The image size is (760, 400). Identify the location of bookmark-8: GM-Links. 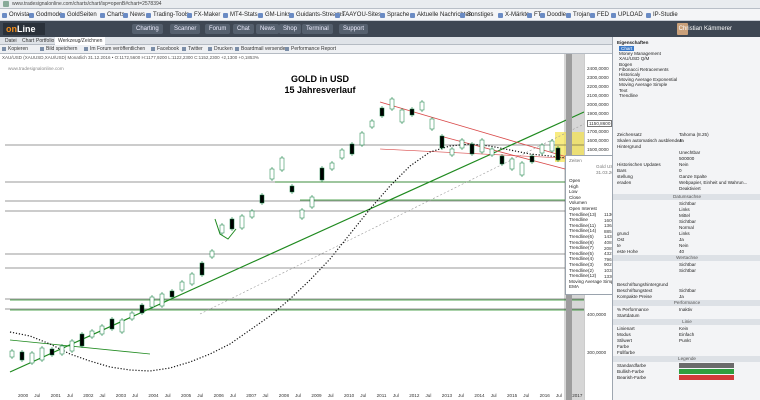
(274, 15).